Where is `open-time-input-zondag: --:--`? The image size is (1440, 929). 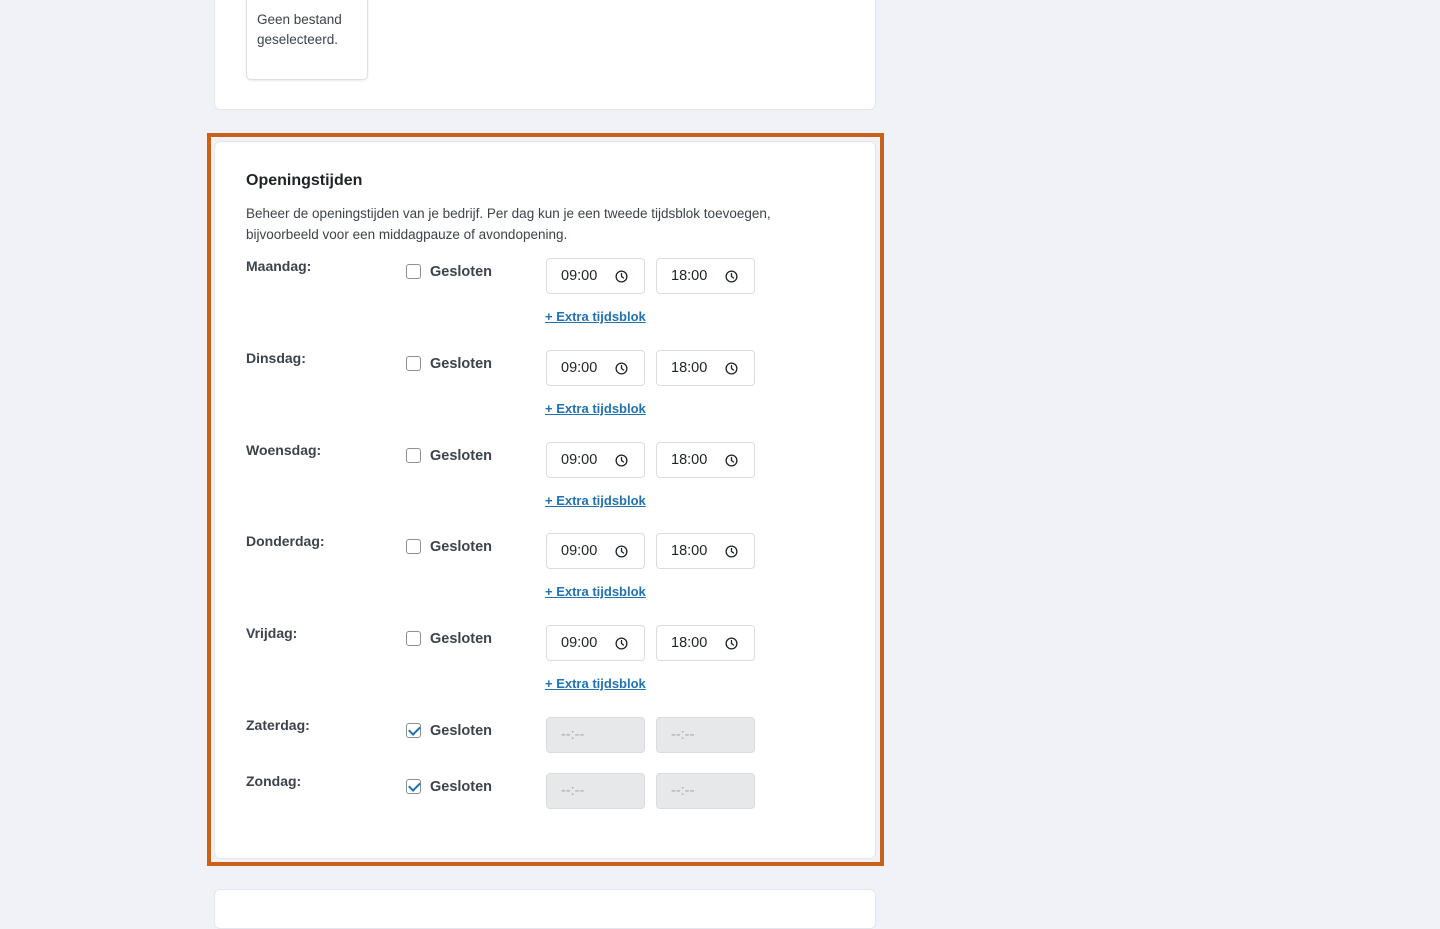 open-time-input-zondag: --:-- is located at coordinates (595, 791).